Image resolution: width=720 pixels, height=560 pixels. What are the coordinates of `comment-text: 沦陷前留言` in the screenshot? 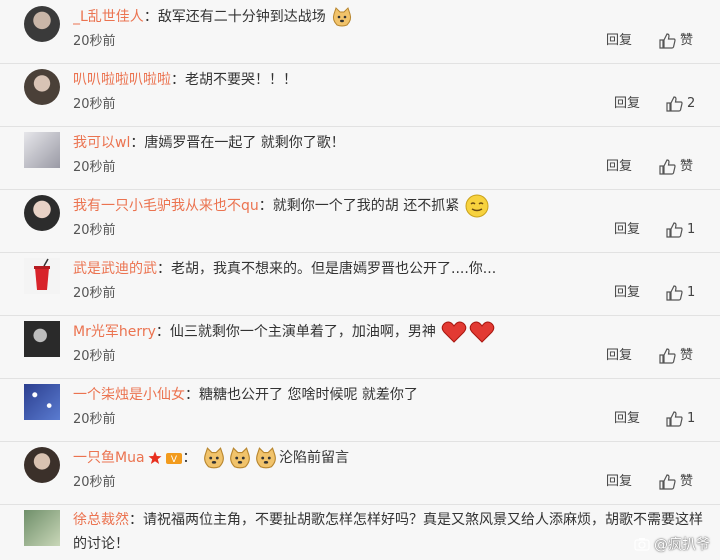 It's located at (313, 458).